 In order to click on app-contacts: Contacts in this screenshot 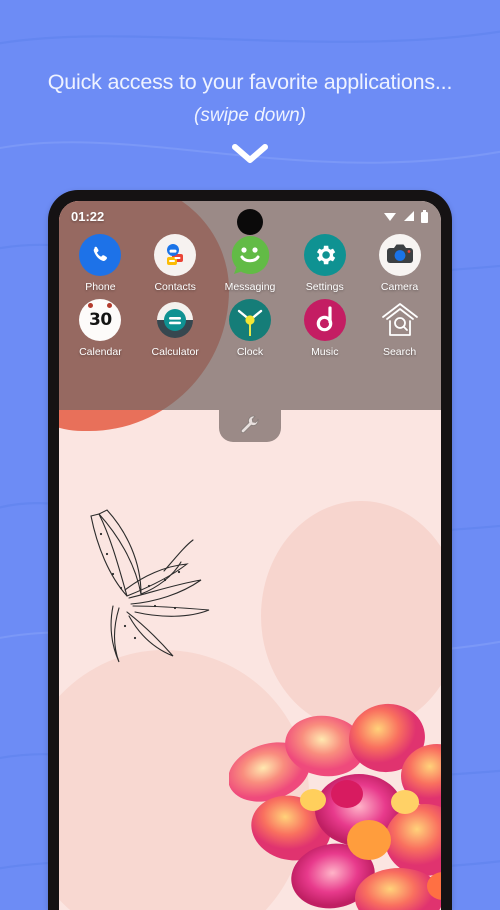, I will do `click(175, 263)`.